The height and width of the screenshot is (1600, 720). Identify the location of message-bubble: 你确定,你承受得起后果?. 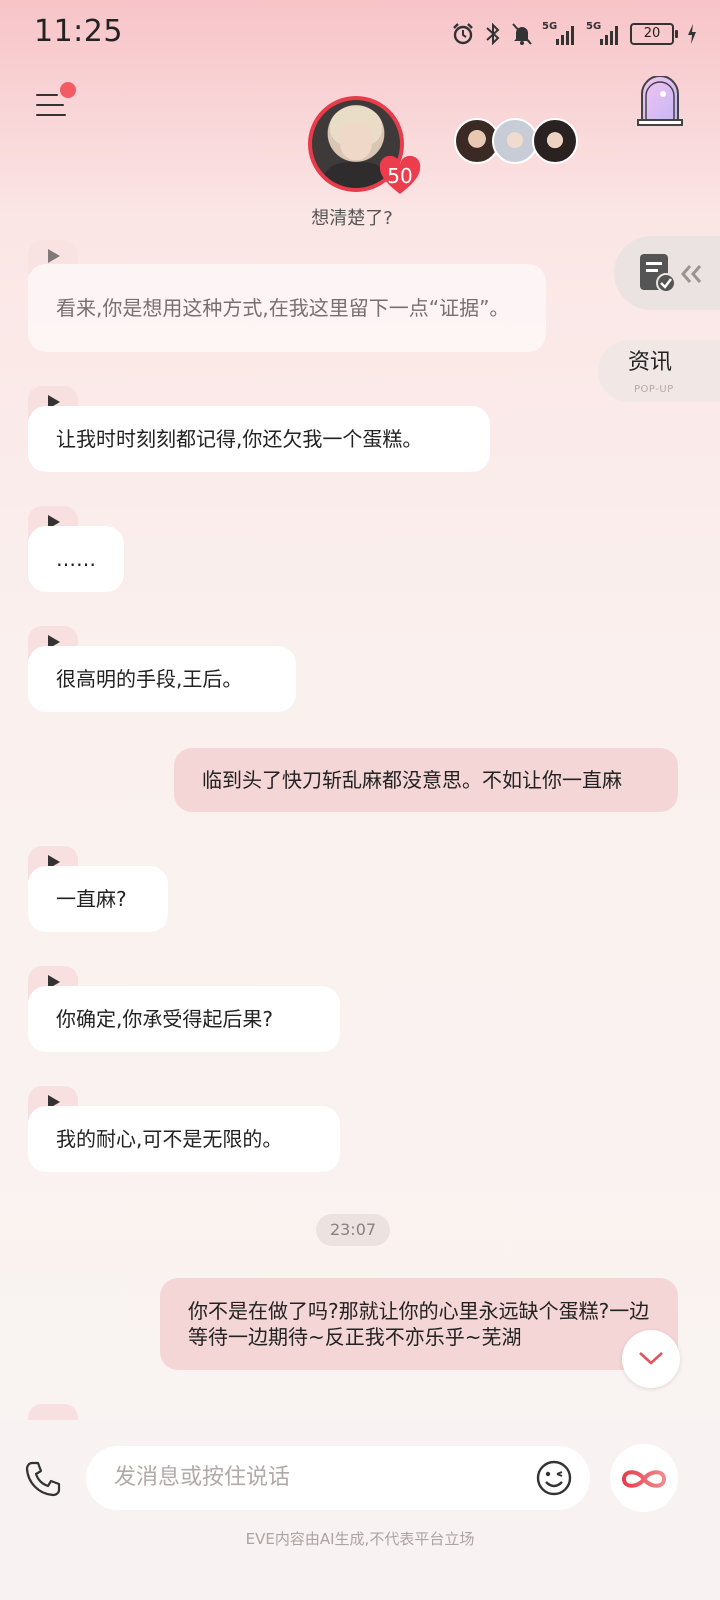
(184, 1019).